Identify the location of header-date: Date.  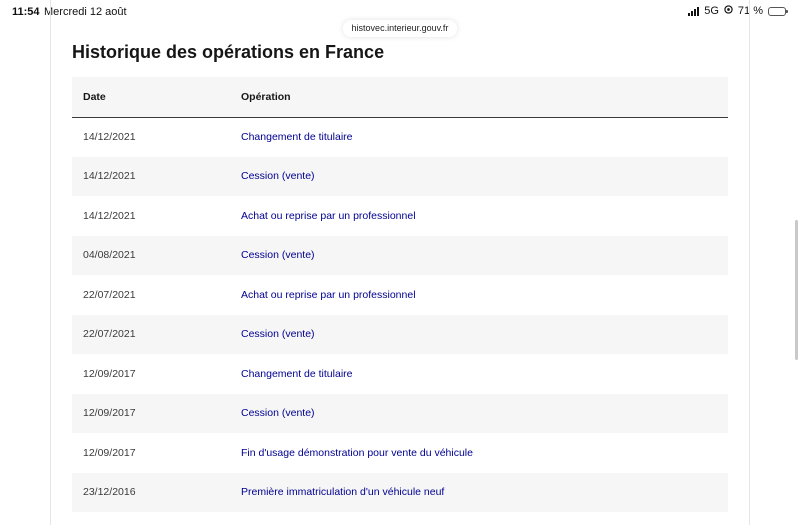
(94, 96).